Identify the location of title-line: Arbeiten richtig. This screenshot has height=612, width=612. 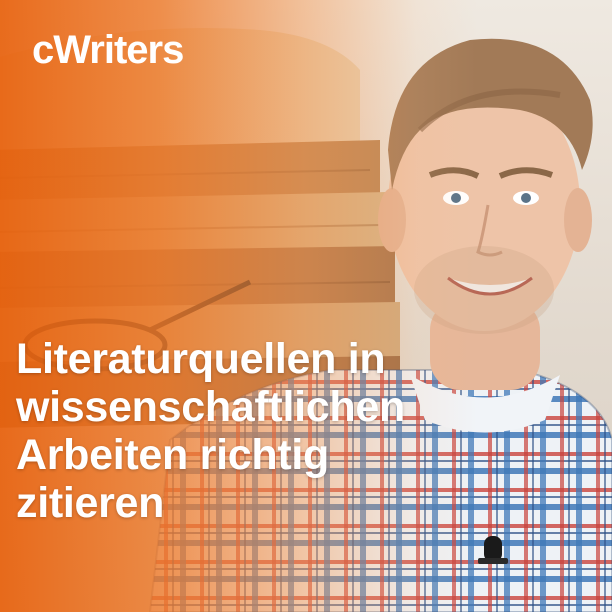
(172, 455).